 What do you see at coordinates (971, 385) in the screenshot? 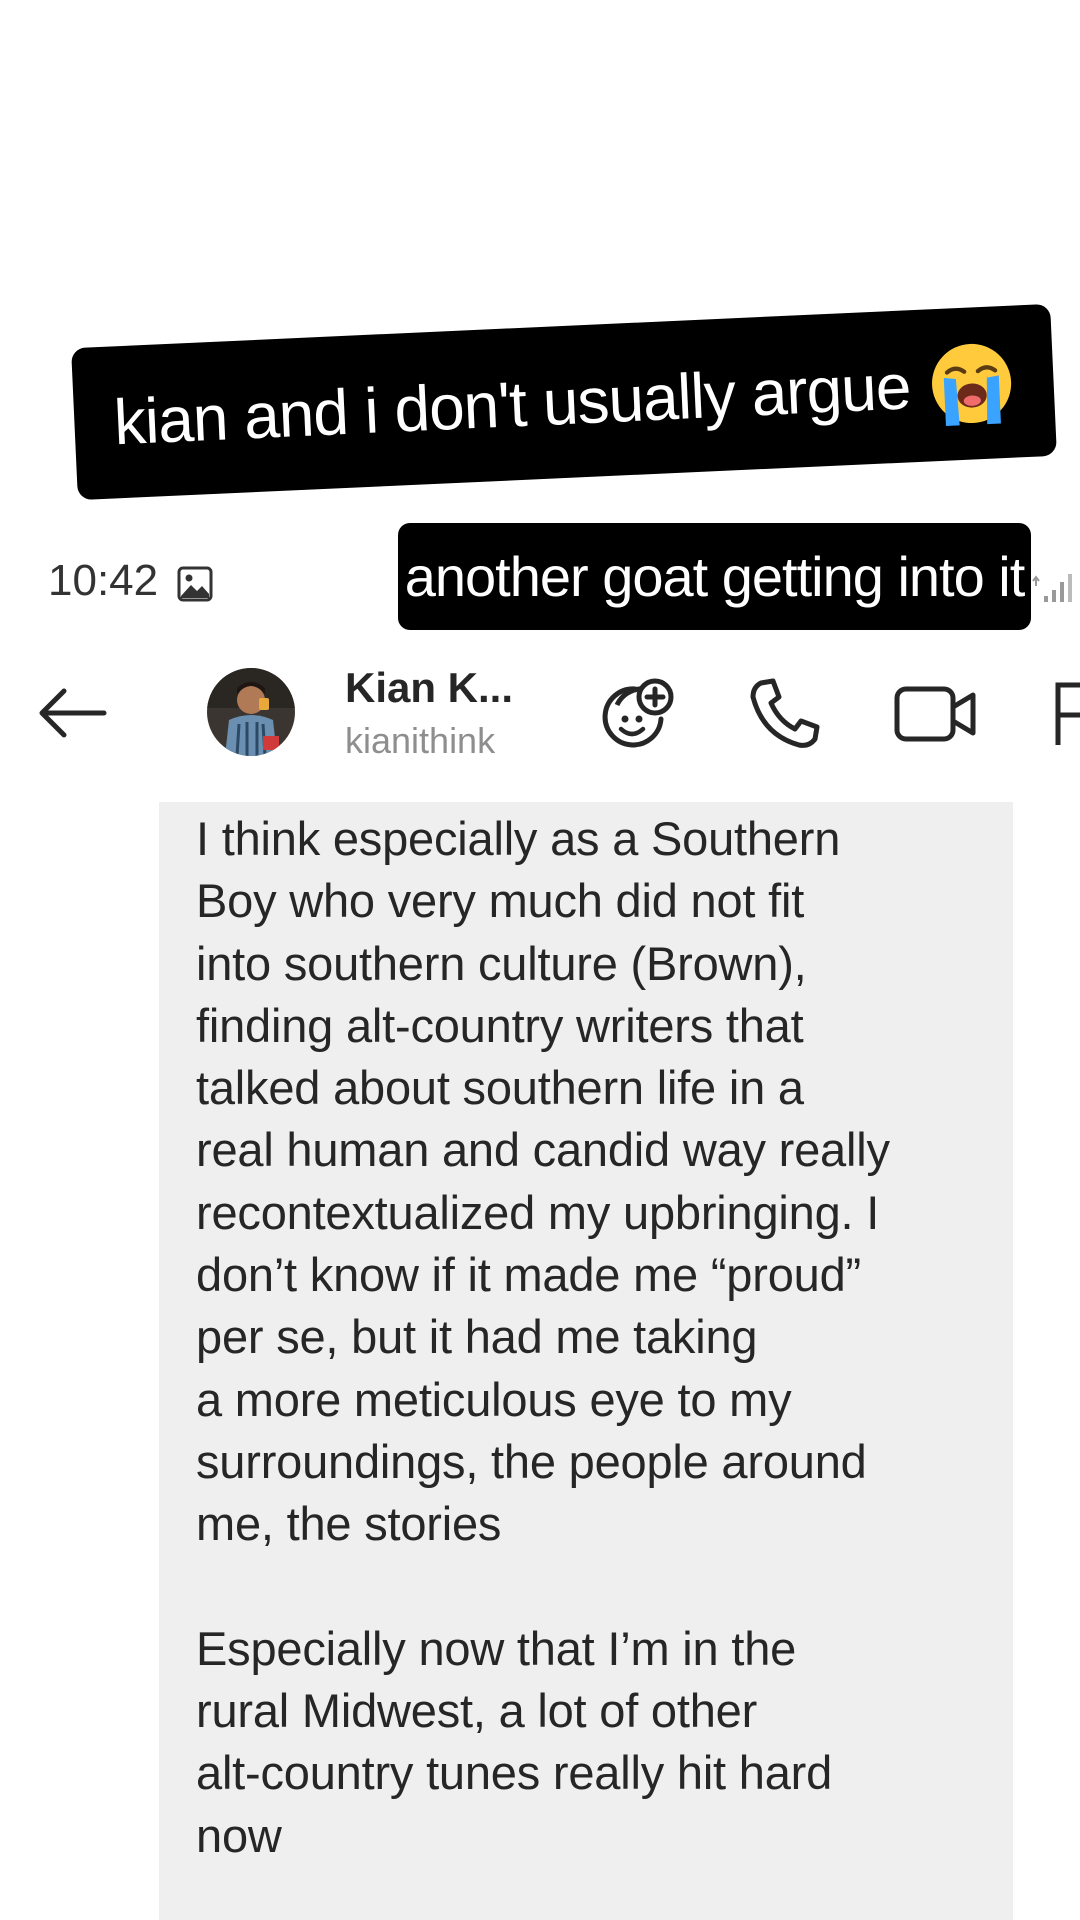
I see `loudly-crying-face-emoji-icon` at bounding box center [971, 385].